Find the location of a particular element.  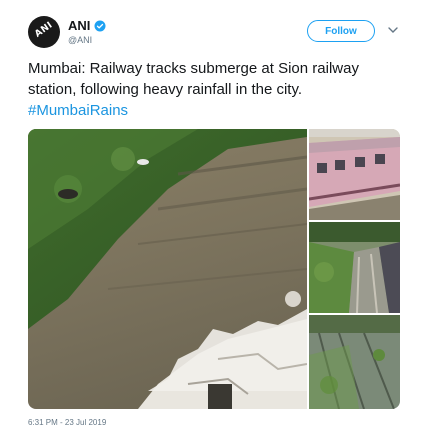

chevron-down-icon is located at coordinates (393, 30).